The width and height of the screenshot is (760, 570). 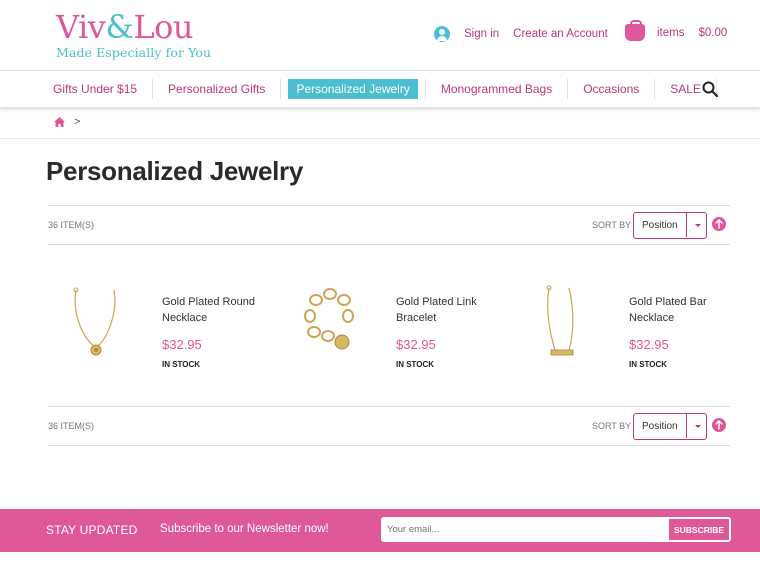 I want to click on cart-total: $0.00, so click(x=712, y=33).